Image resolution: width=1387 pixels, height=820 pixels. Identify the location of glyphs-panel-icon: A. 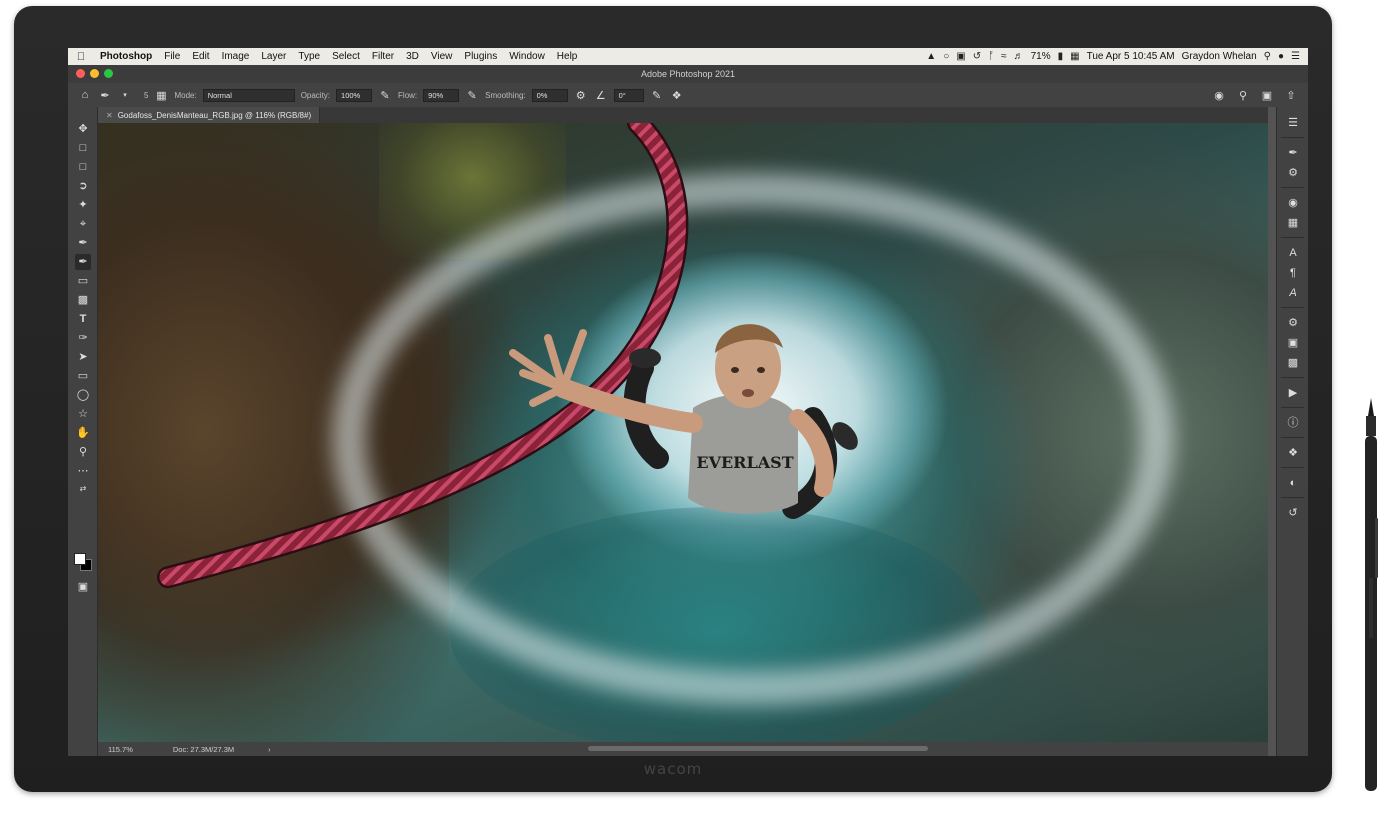
(1293, 293).